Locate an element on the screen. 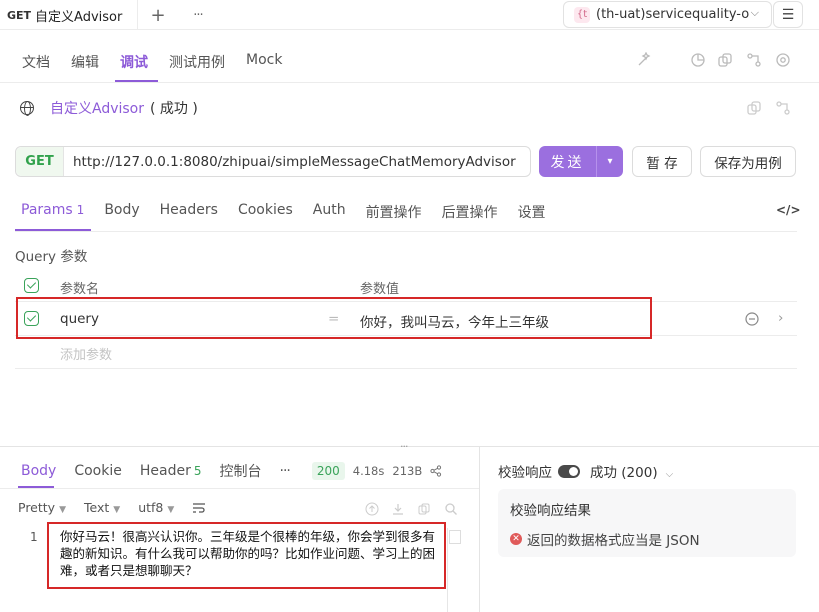 This screenshot has height=612, width=819. tab-response-body: Body is located at coordinates (38, 471).